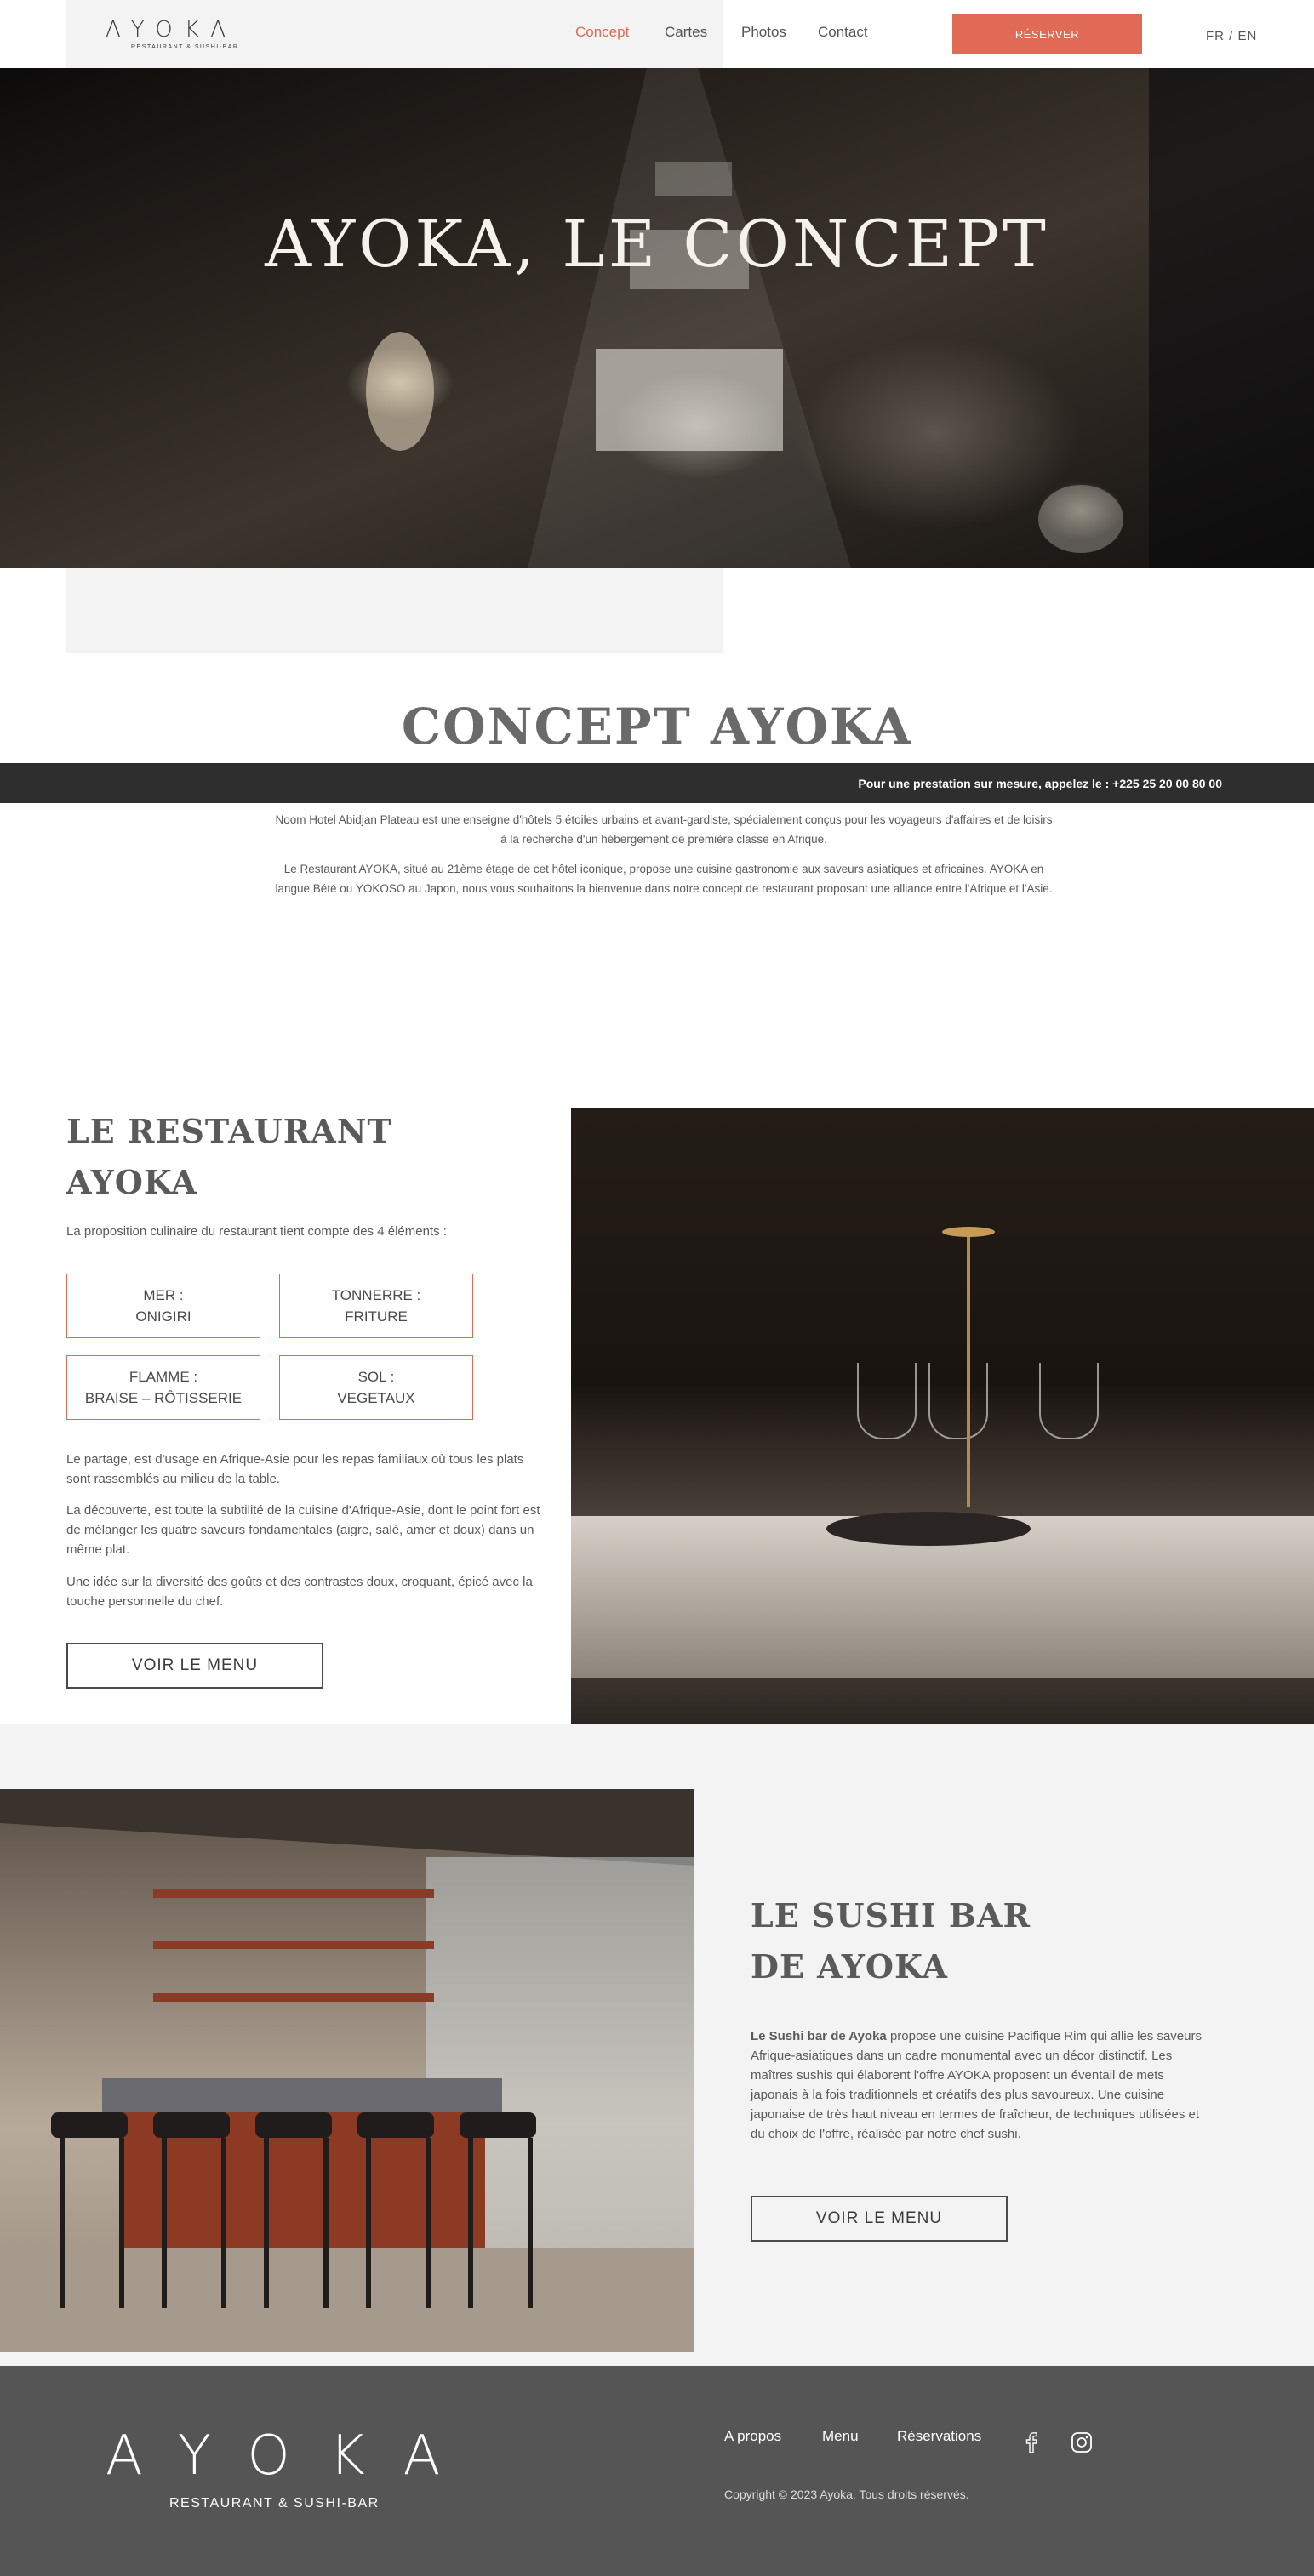  I want to click on hero-title: AYOKA, LE CONCEPT, so click(657, 244).